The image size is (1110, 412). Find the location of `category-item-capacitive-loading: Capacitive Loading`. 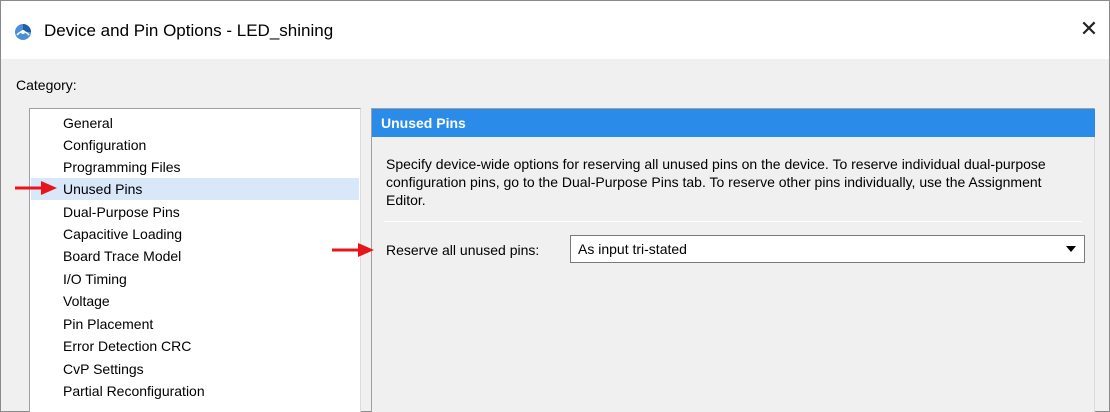

category-item-capacitive-loading: Capacitive Loading is located at coordinates (195, 234).